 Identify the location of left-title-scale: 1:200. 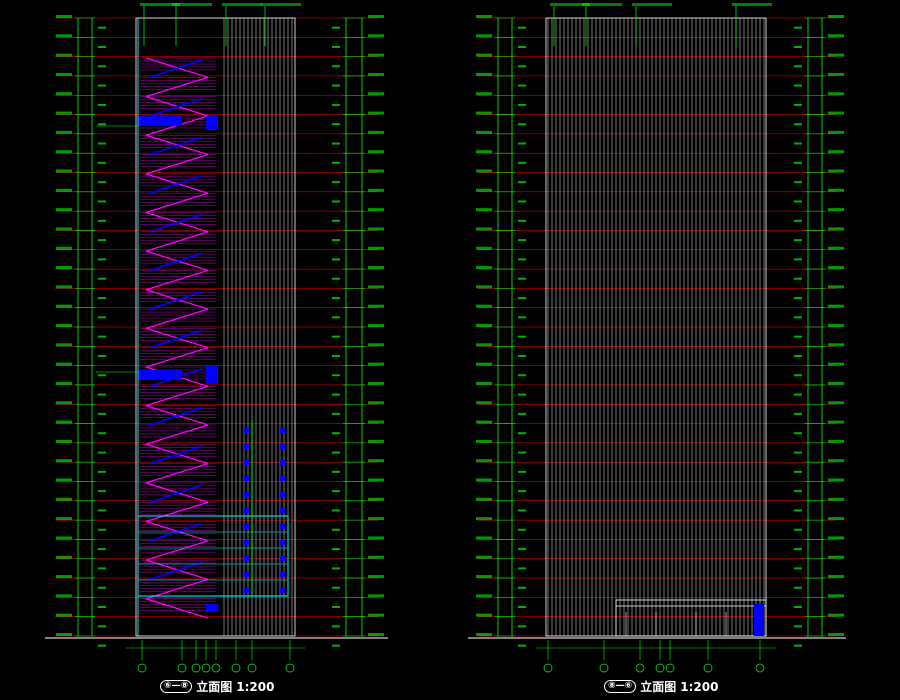
(255, 686).